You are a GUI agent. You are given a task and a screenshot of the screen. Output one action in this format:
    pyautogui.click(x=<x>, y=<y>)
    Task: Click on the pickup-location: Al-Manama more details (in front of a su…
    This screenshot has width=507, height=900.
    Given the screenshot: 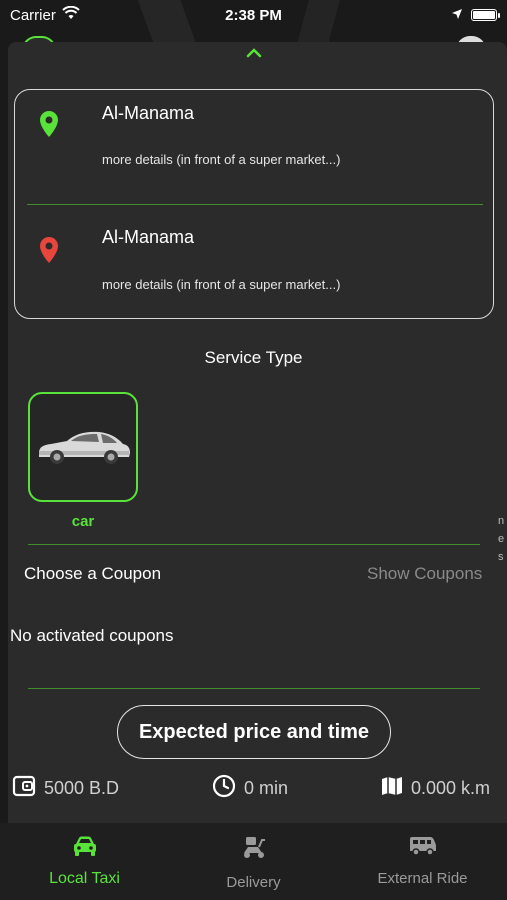 What is the action you would take?
    pyautogui.click(x=254, y=147)
    